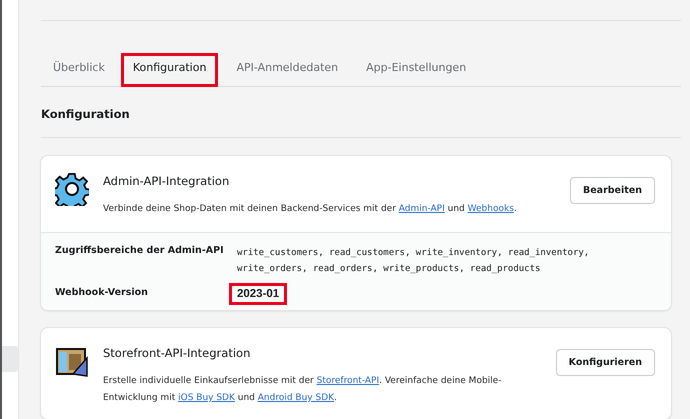  What do you see at coordinates (296, 397) in the screenshot?
I see `link: Android Buy SDK` at bounding box center [296, 397].